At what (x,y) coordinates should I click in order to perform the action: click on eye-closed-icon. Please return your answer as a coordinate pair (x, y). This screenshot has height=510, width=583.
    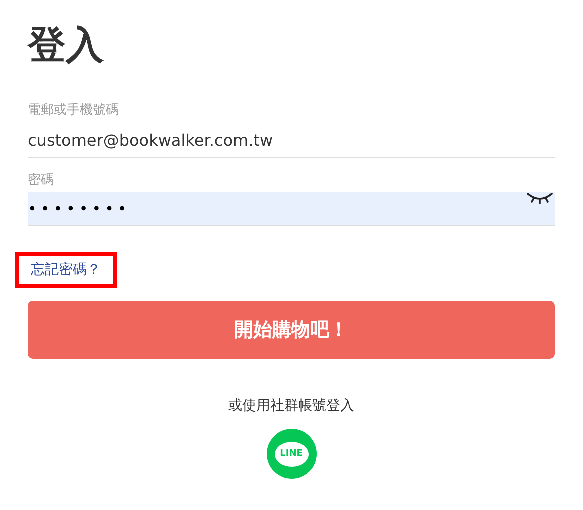
    Looking at the image, I should click on (540, 198).